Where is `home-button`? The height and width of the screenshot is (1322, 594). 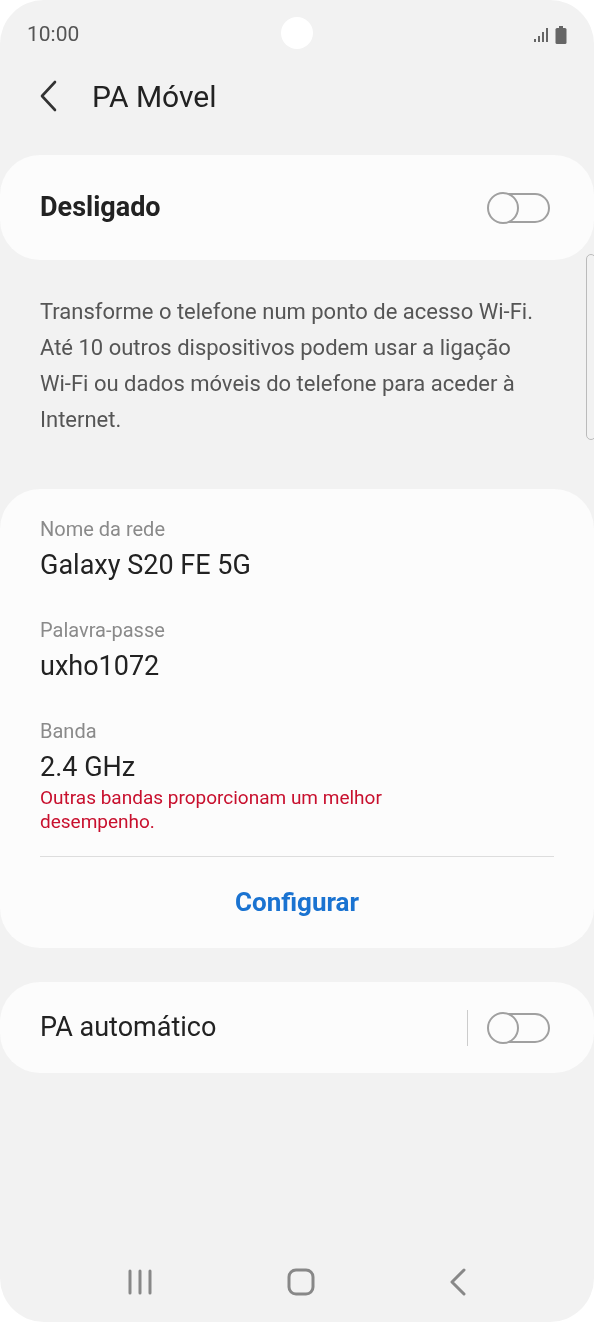 home-button is located at coordinates (301, 1282).